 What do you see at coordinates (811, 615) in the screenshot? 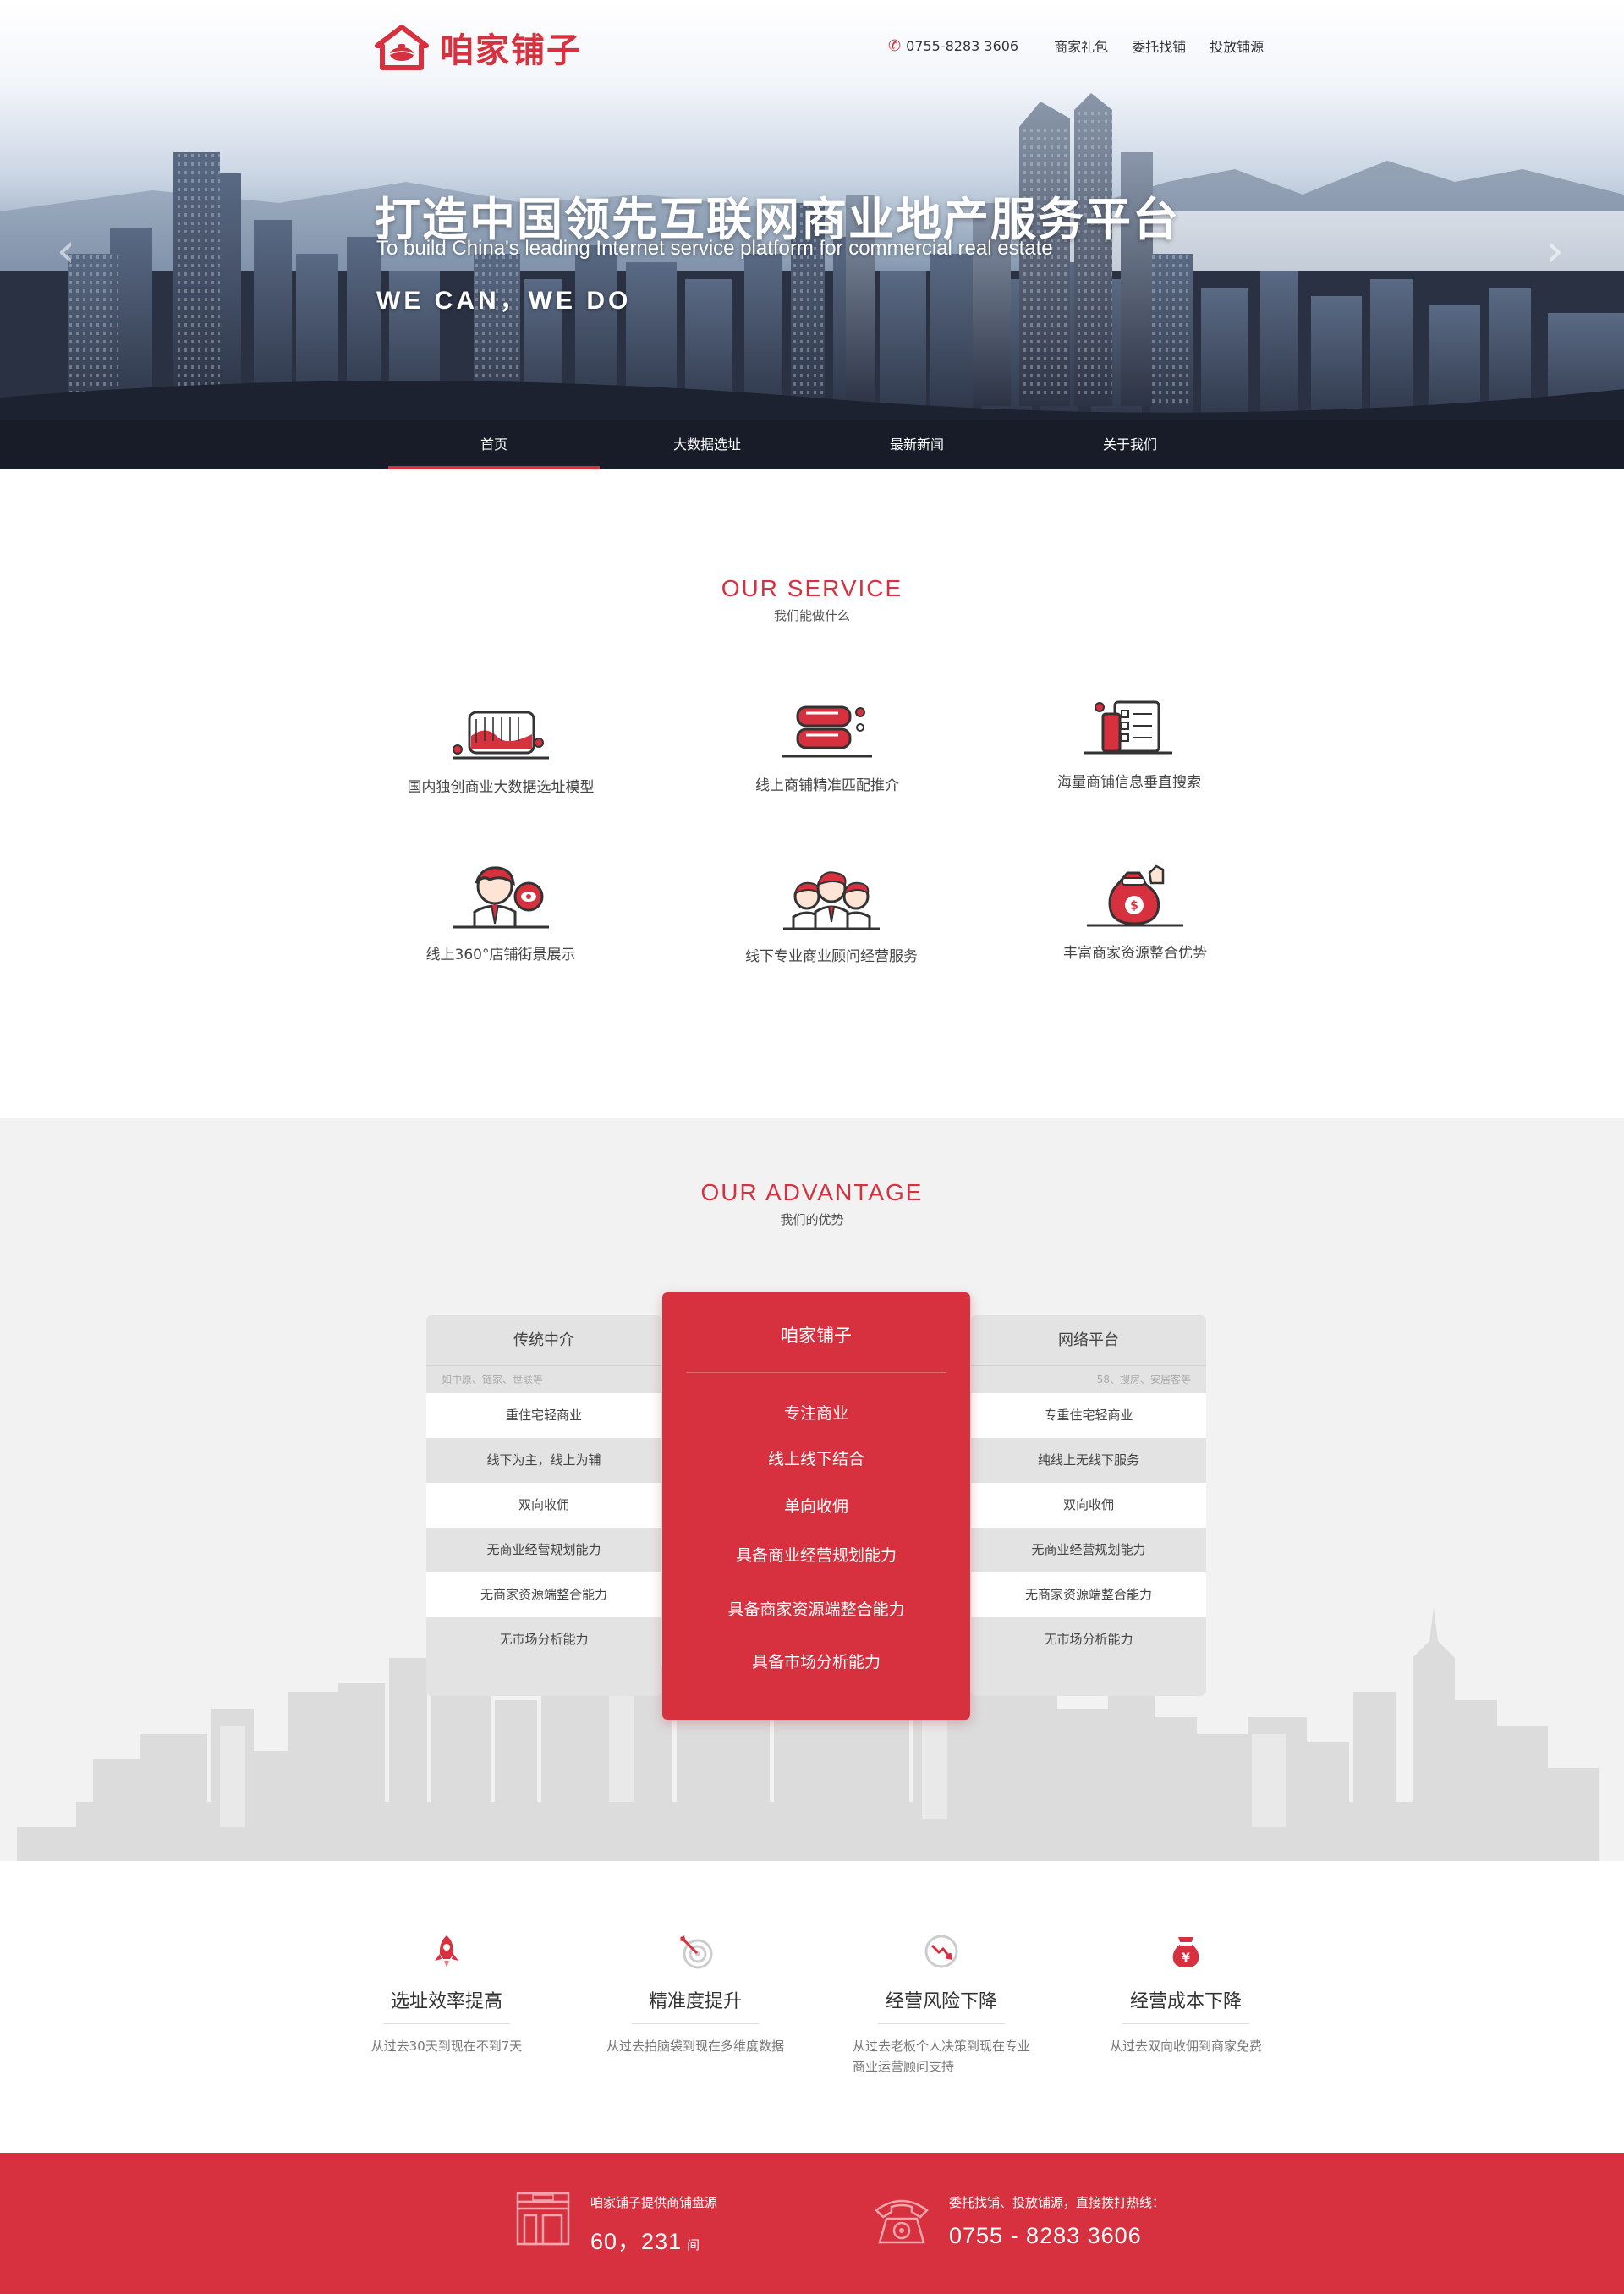
I see `service-subtitle: 我们能做什么` at bounding box center [811, 615].